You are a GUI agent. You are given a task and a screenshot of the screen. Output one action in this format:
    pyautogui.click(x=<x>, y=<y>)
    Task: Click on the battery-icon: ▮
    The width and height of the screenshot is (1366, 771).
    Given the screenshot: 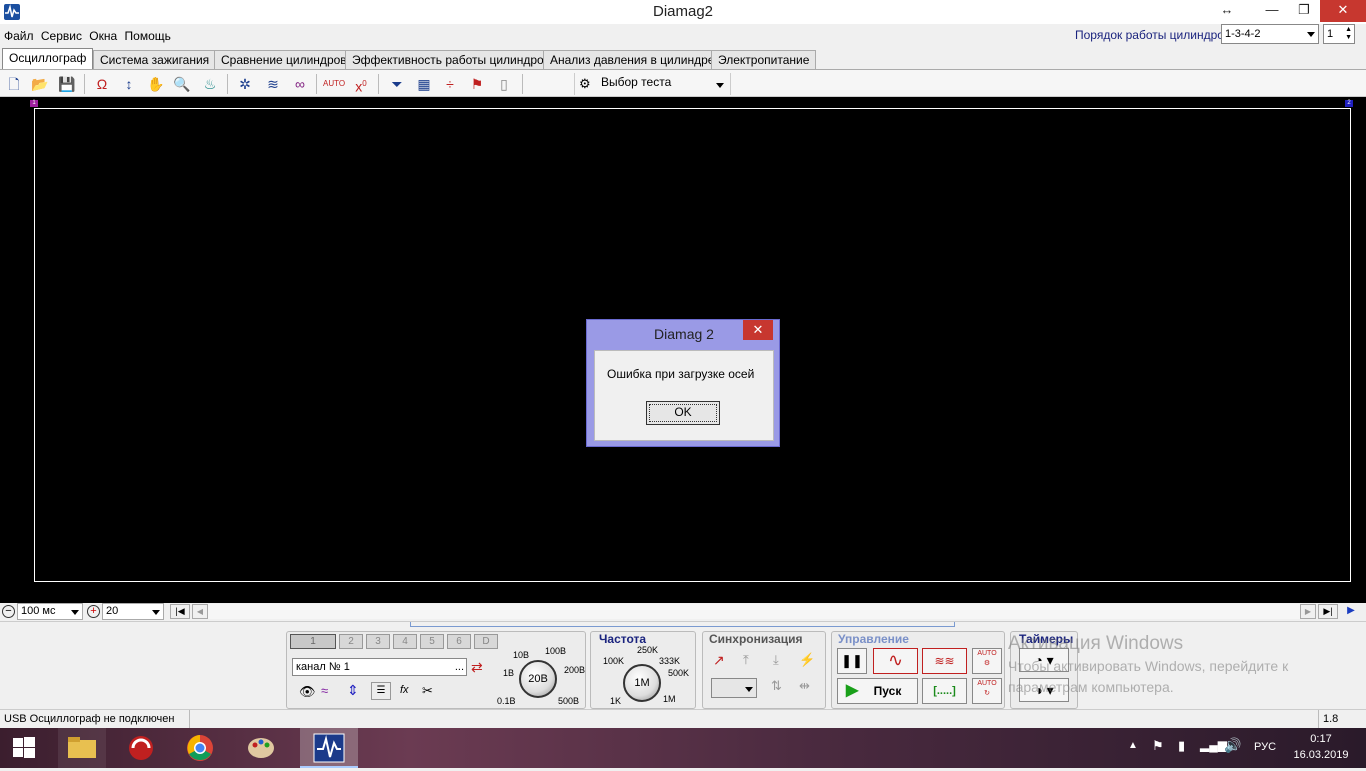 What is the action you would take?
    pyautogui.click(x=1181, y=746)
    